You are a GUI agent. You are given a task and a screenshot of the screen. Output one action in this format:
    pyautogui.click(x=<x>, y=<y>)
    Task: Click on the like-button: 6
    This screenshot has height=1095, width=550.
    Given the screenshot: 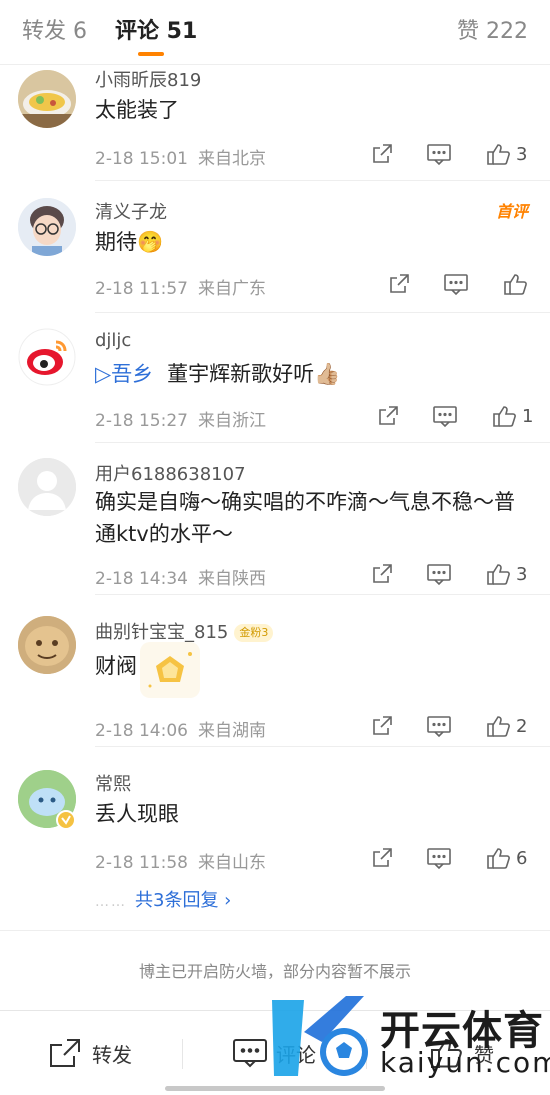 What is the action you would take?
    pyautogui.click(x=509, y=859)
    